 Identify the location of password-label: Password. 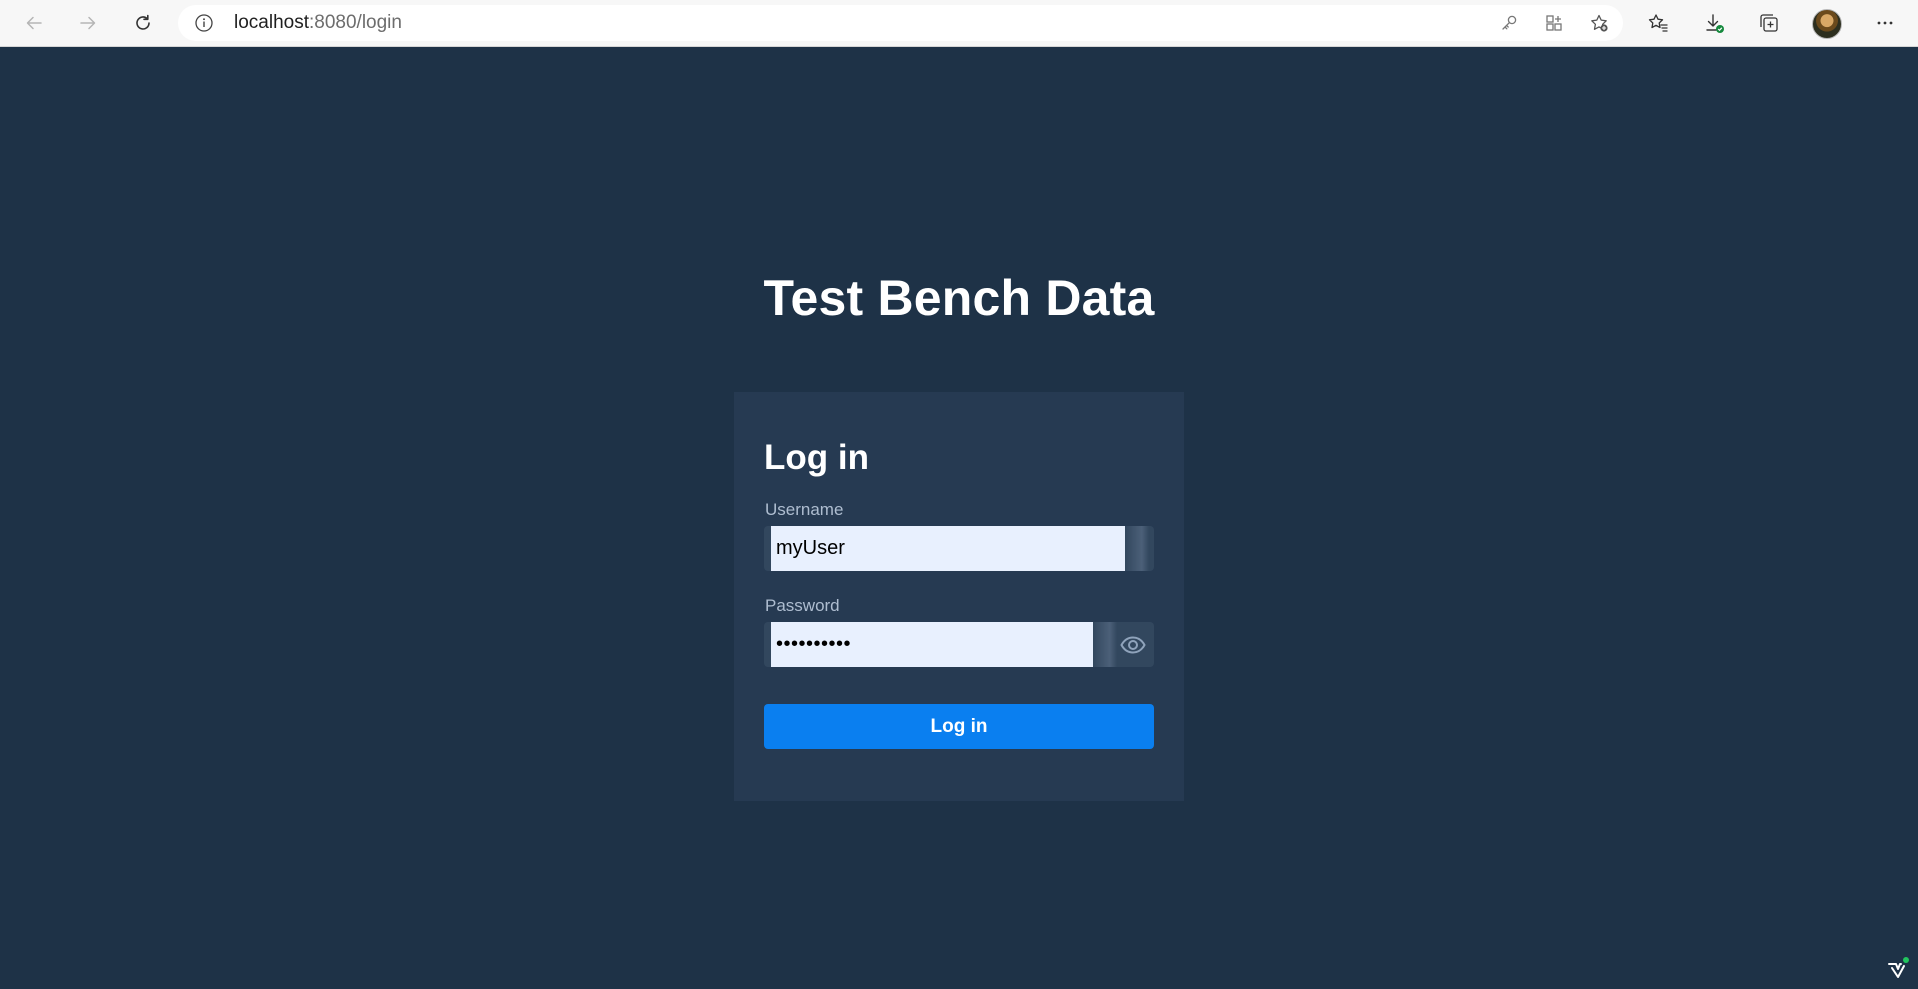
(802, 605).